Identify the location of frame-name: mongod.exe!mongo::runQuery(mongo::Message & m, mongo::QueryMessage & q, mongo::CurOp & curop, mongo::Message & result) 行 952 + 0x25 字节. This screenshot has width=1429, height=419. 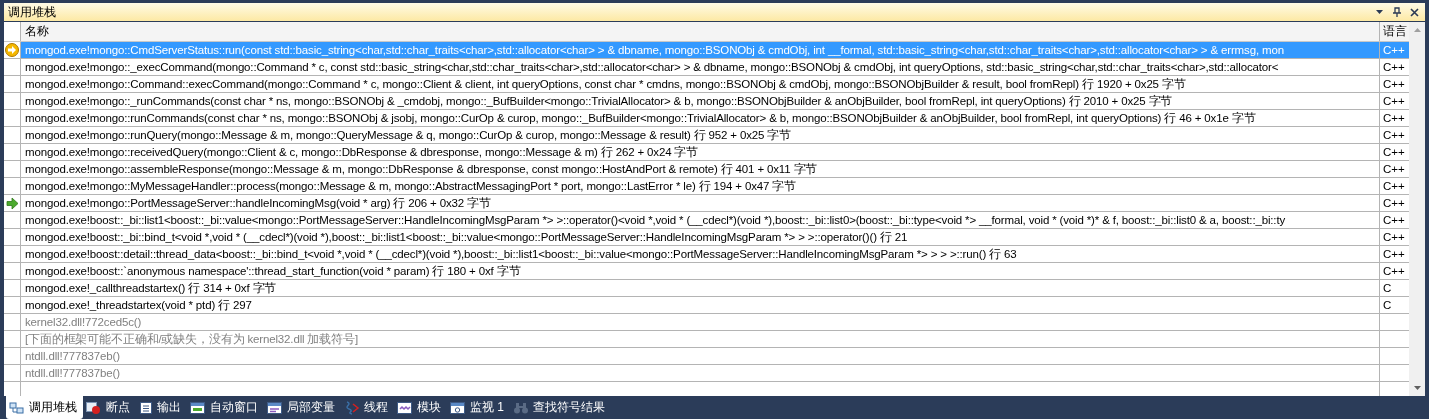
(700, 135).